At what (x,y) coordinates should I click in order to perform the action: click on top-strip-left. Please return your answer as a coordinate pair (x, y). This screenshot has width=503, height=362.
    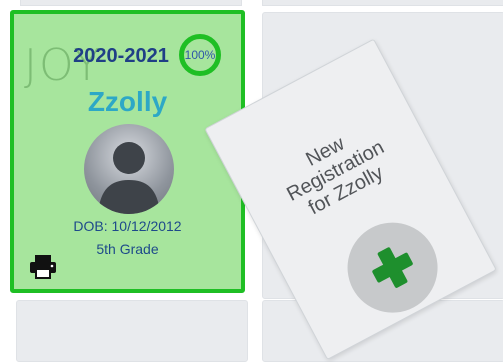
    Looking at the image, I should click on (131, 3).